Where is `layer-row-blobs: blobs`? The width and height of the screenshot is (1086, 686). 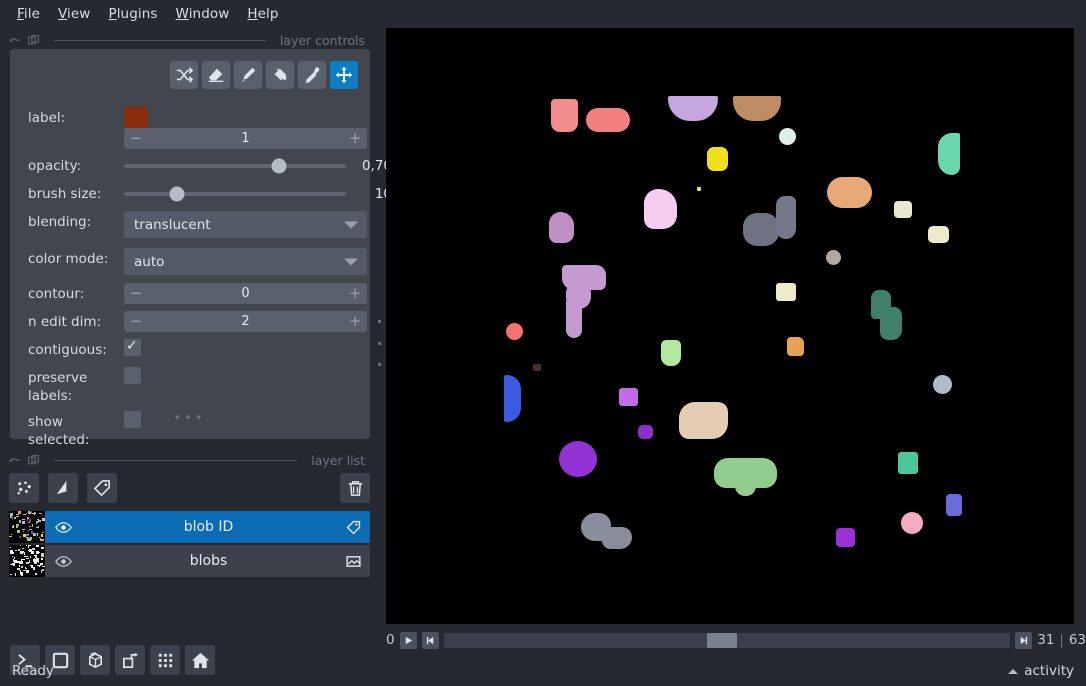
layer-row-blobs: blobs is located at coordinates (189, 561).